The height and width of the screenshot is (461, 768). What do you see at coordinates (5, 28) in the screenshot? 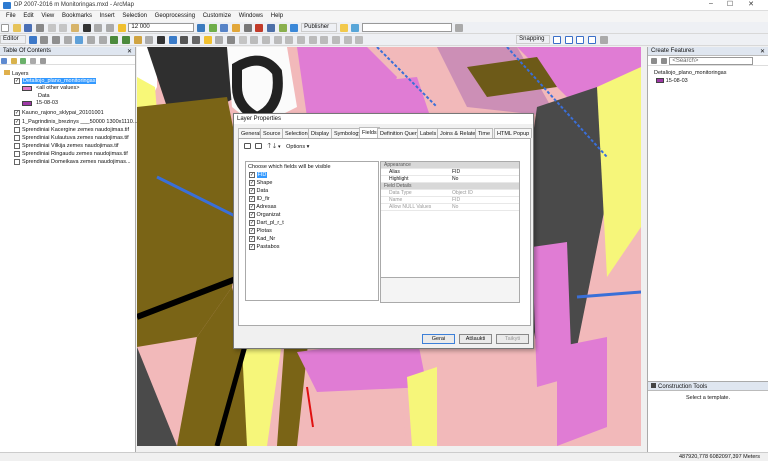
I see `new-icon` at bounding box center [5, 28].